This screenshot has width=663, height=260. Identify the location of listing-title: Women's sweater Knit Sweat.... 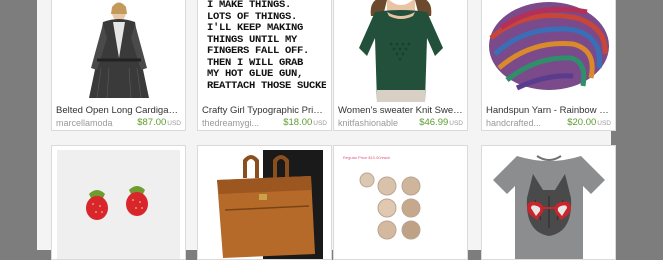
(401, 111).